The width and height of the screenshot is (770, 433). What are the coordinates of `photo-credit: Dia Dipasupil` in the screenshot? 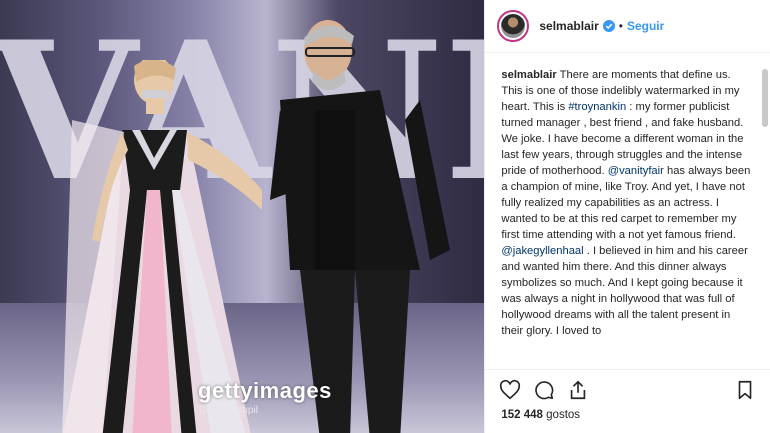 It's located at (228, 410).